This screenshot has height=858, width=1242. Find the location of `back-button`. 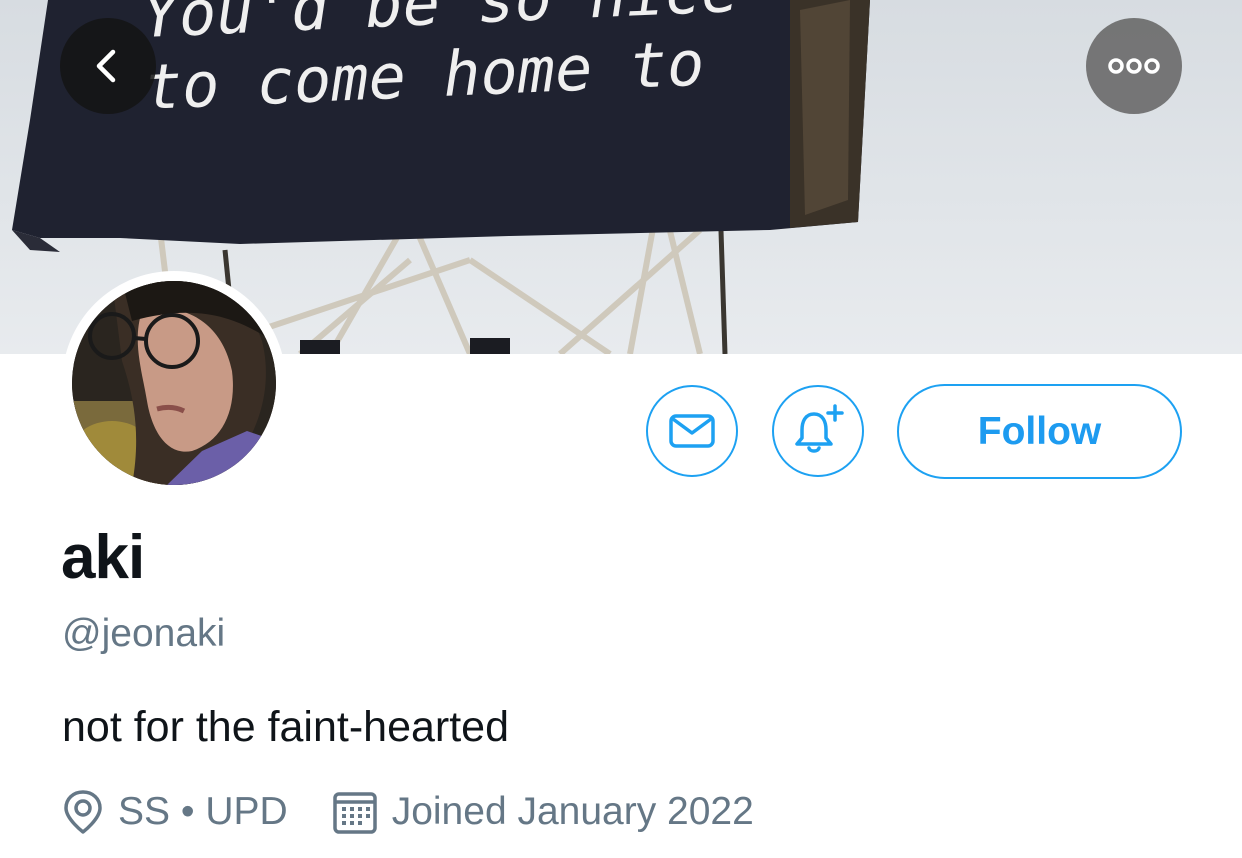

back-button is located at coordinates (108, 66).